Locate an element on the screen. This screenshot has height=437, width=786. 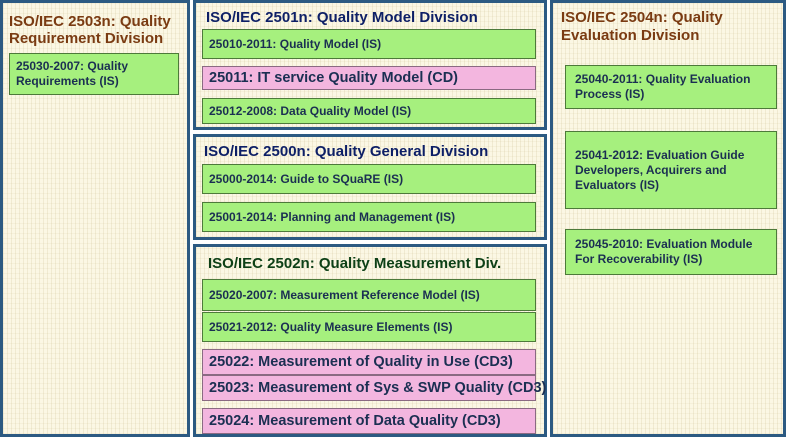
standard-25010: 25010-2011: Quality Model (IS) is located at coordinates (369, 44).